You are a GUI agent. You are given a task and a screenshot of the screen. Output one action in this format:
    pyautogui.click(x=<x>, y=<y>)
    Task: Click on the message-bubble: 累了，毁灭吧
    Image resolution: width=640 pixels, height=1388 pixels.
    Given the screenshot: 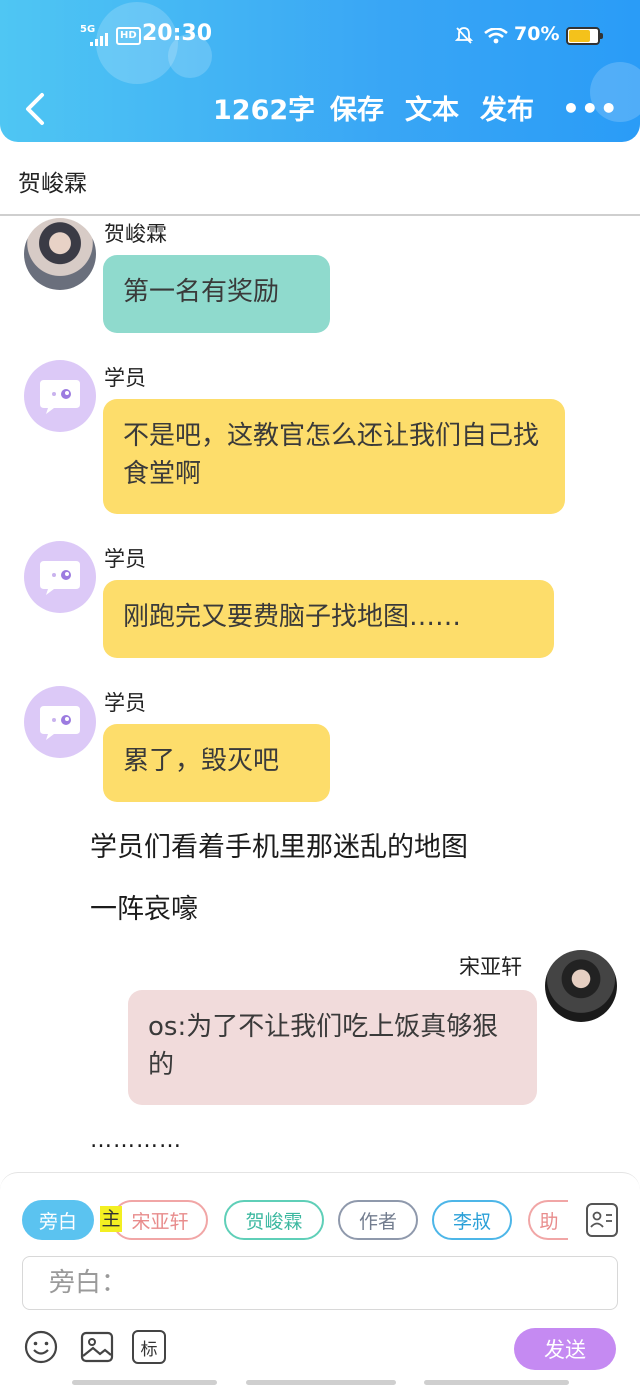 What is the action you would take?
    pyautogui.click(x=216, y=763)
    